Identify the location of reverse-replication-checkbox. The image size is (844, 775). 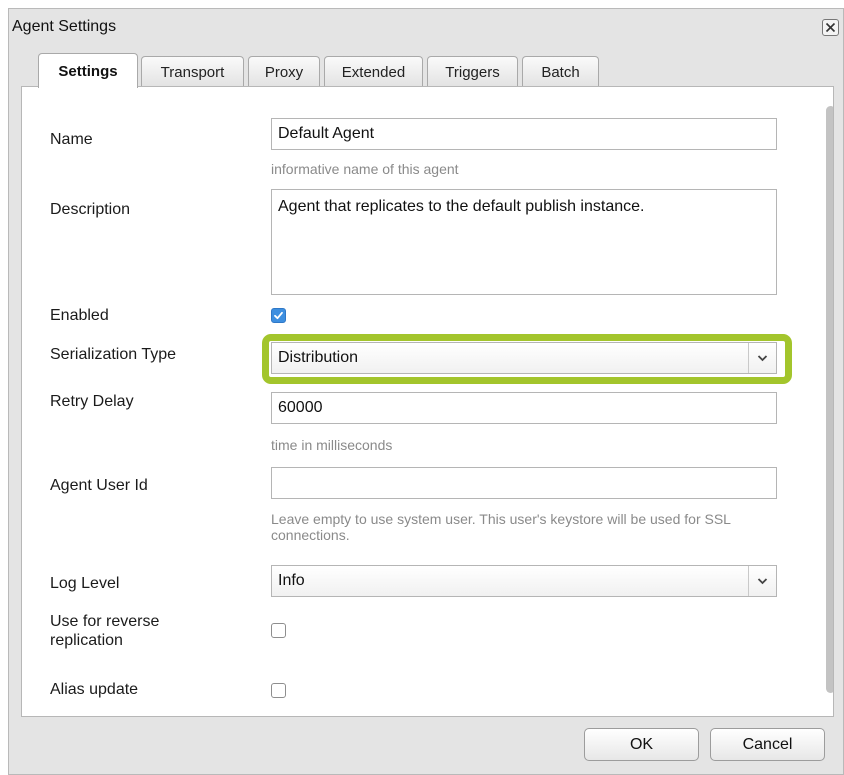
(278, 630).